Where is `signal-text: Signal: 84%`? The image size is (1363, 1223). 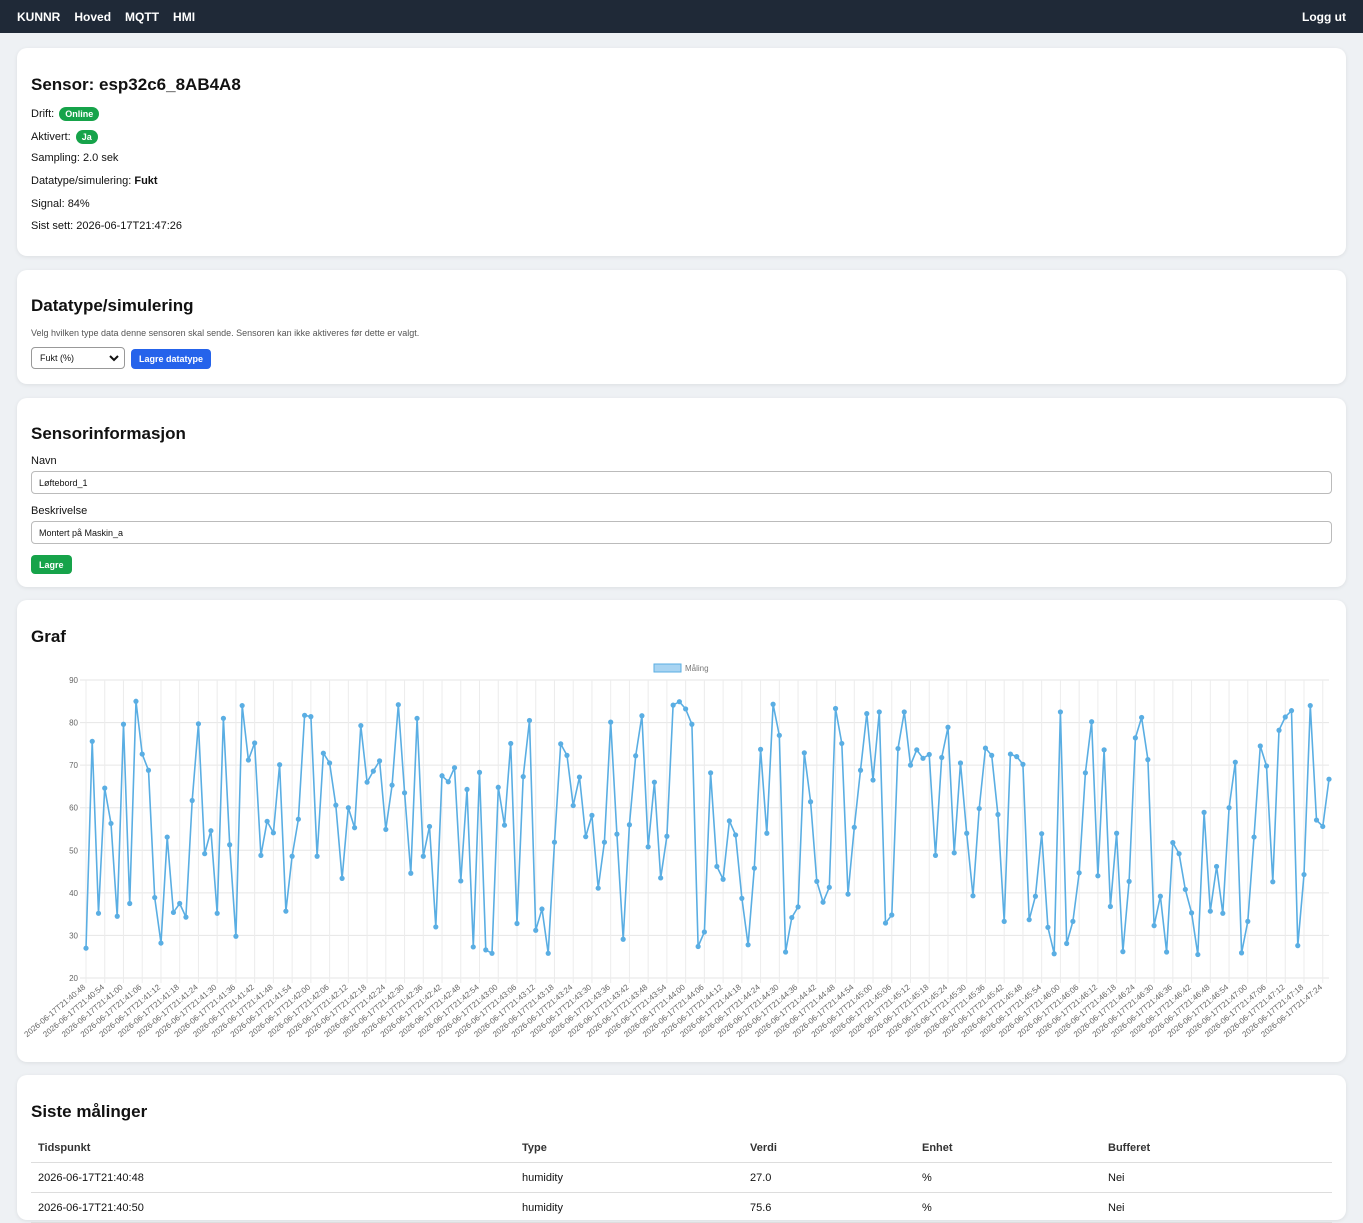
signal-text: Signal: 84% is located at coordinates (60, 204).